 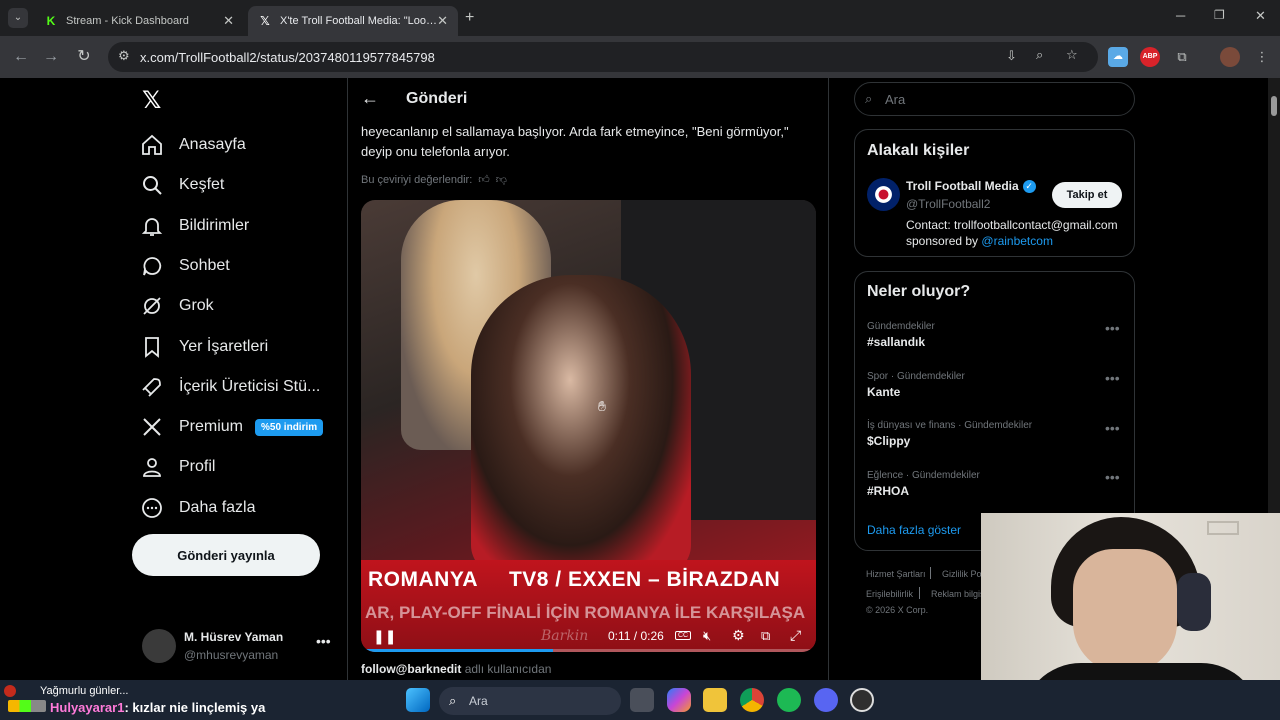 What do you see at coordinates (1274, 106) in the screenshot?
I see `scrollbar-thumb` at bounding box center [1274, 106].